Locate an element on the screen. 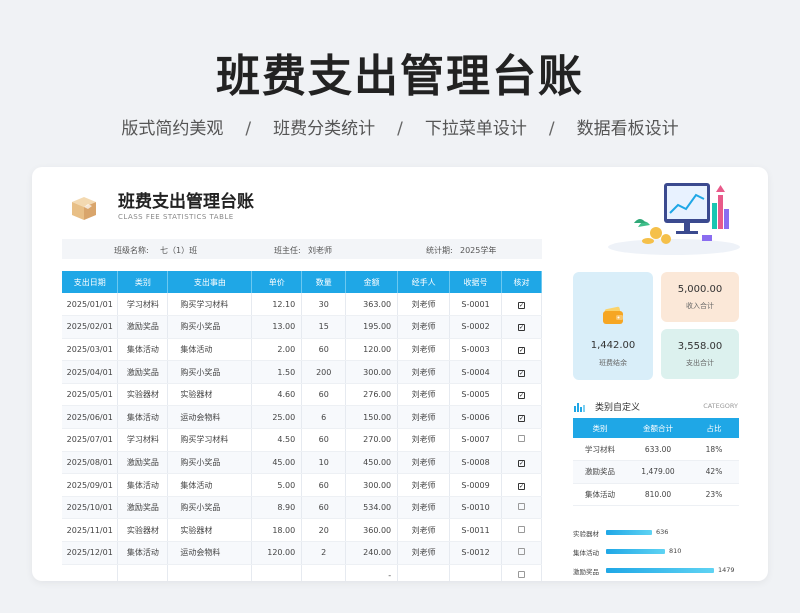 This screenshot has height=613, width=800. cell-price: 120.00 is located at coordinates (277, 553).